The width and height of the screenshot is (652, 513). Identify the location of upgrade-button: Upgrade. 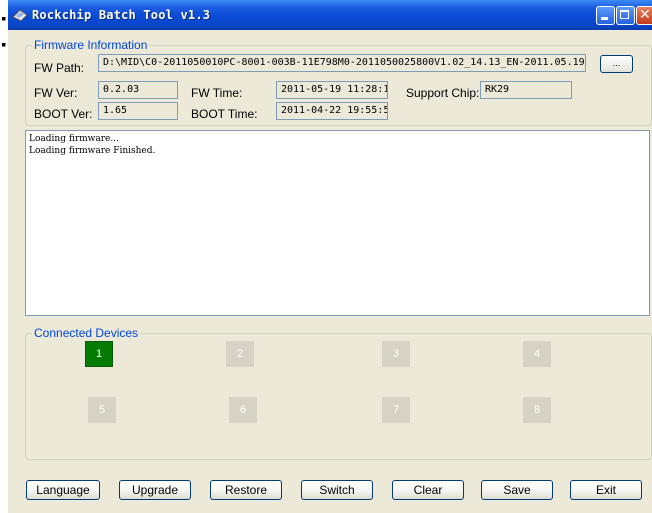
(155, 490).